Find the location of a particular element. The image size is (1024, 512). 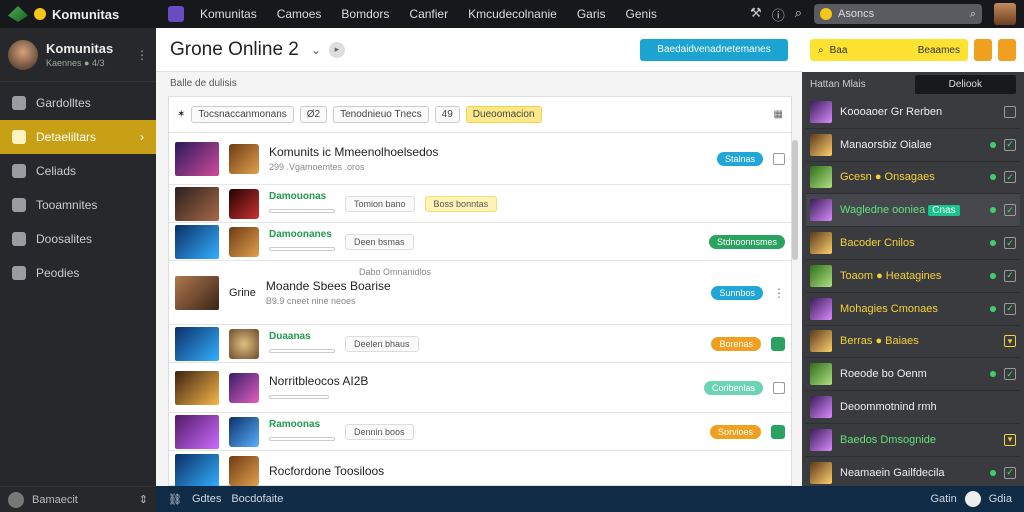

updown-icon: ⇕ is located at coordinates (143, 499).